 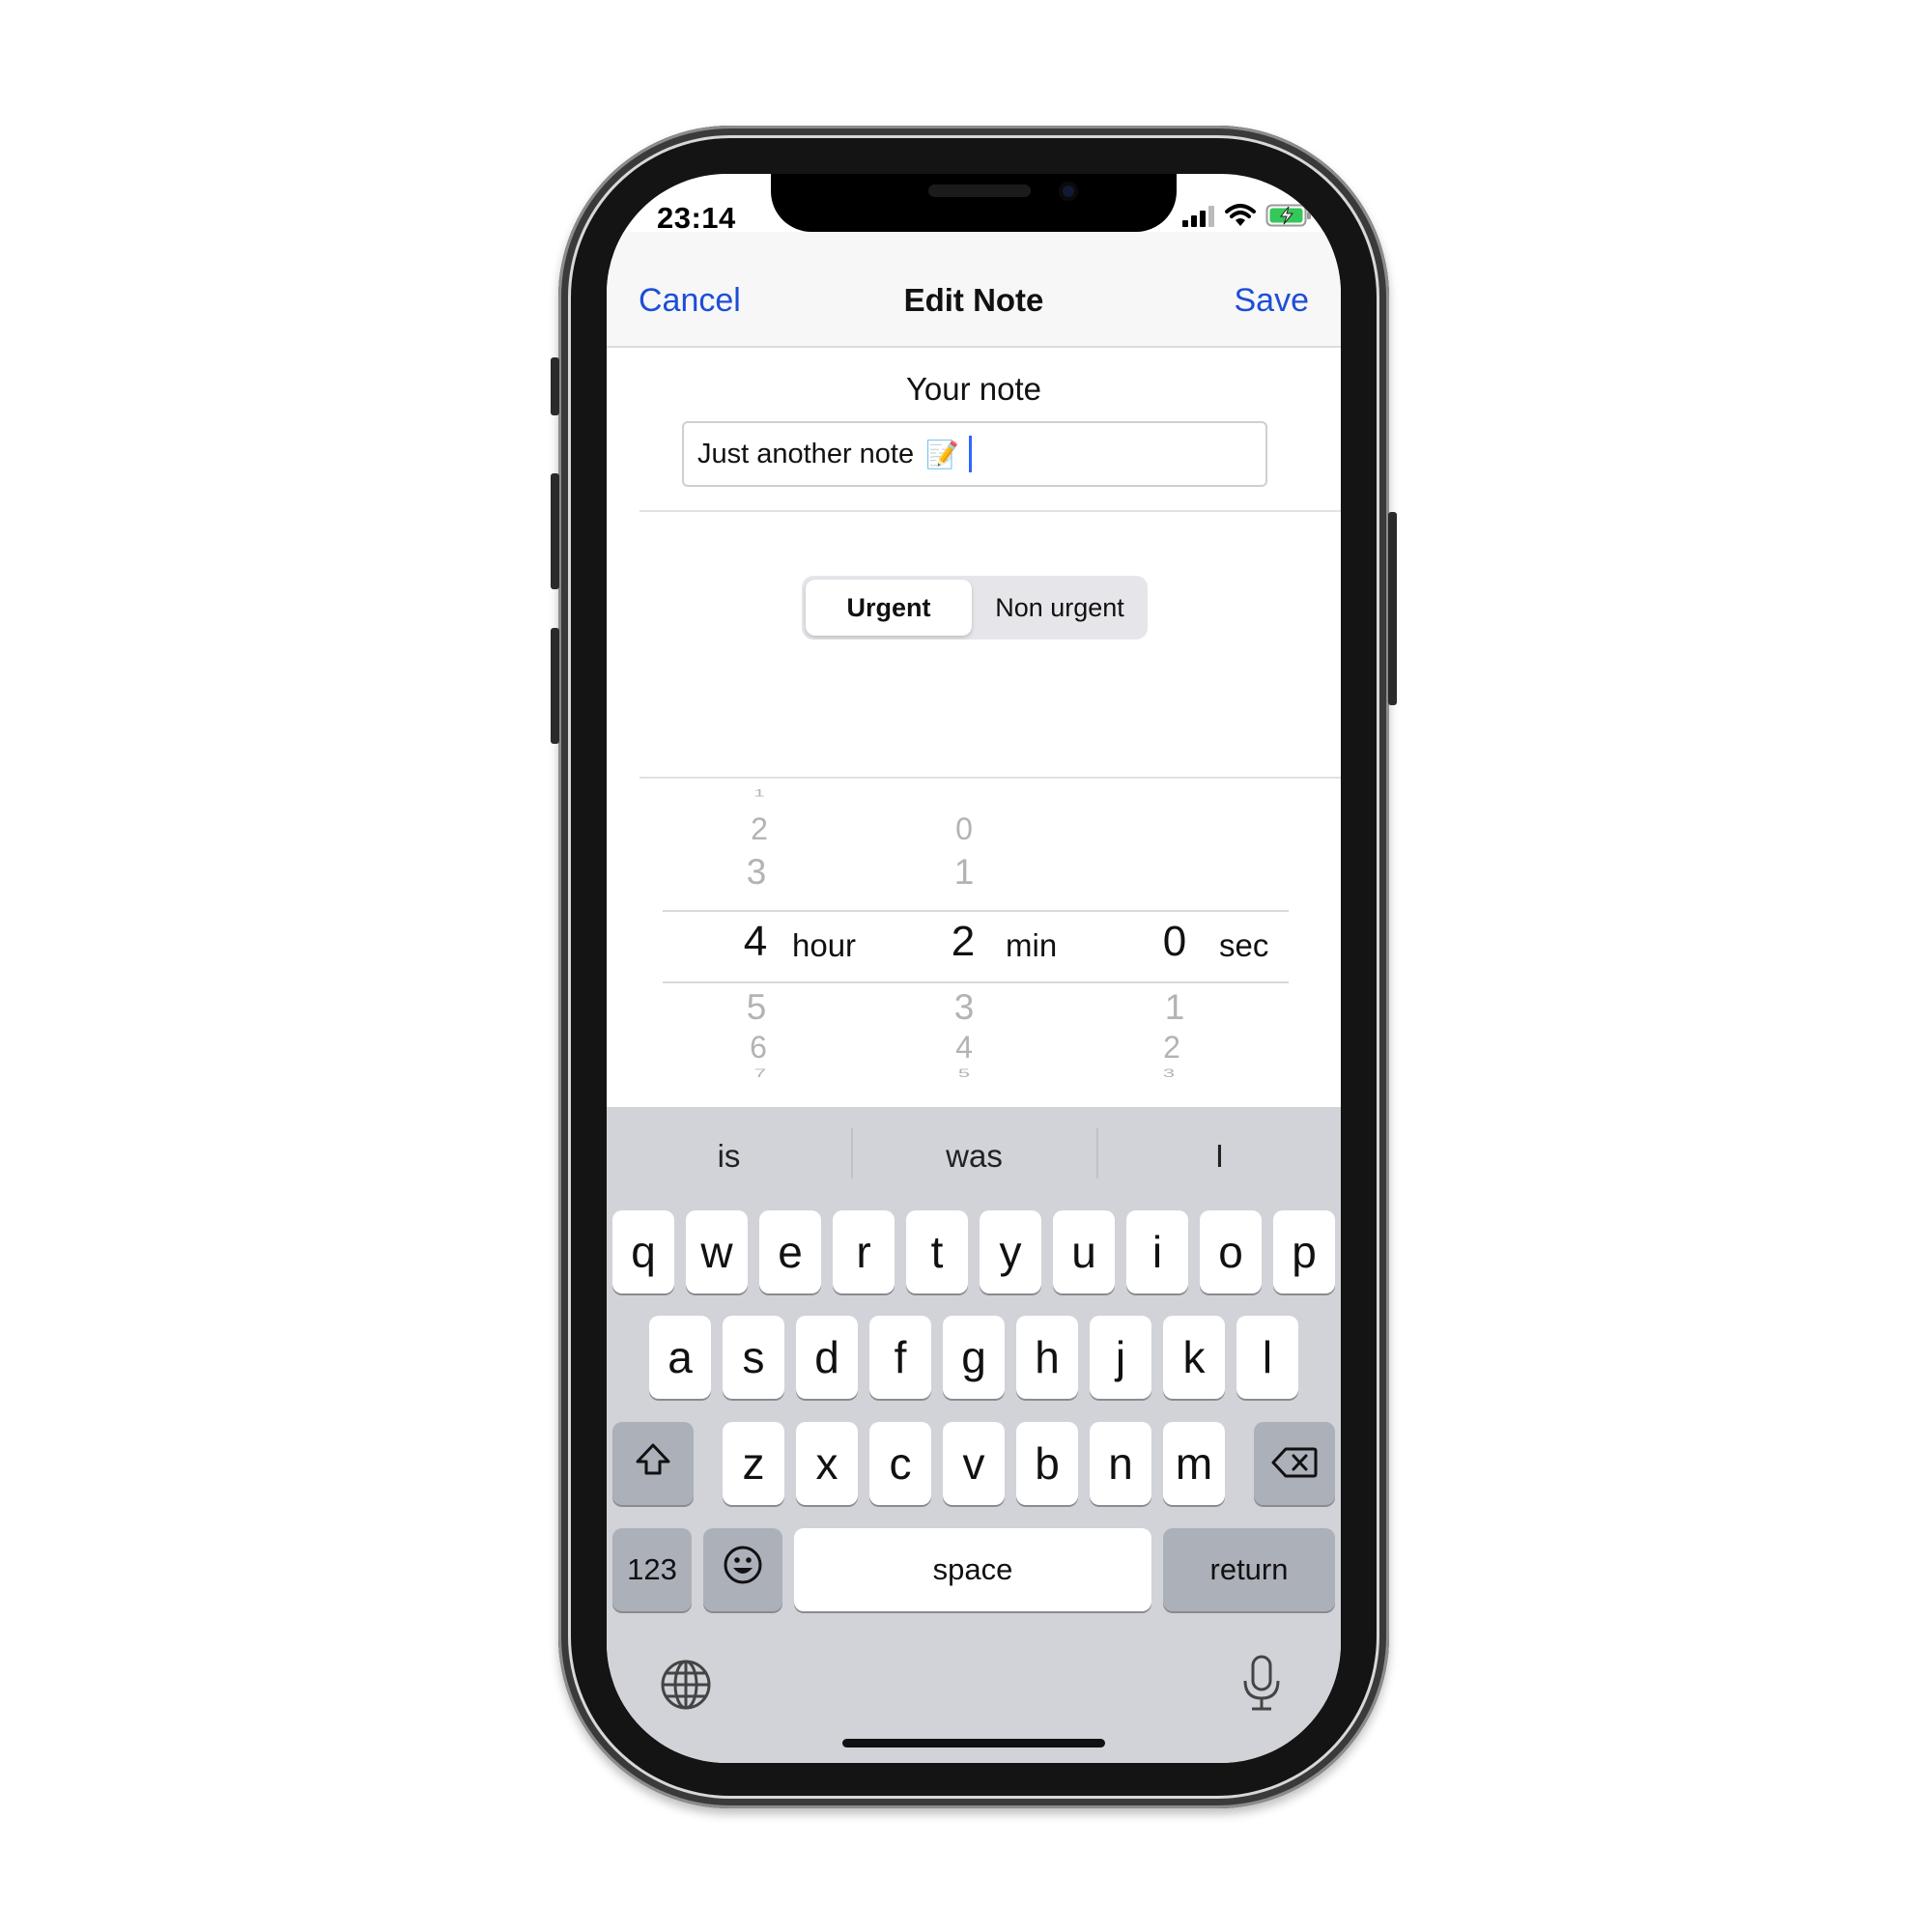 What do you see at coordinates (755, 942) in the screenshot?
I see `picker-hour-selected: 4` at bounding box center [755, 942].